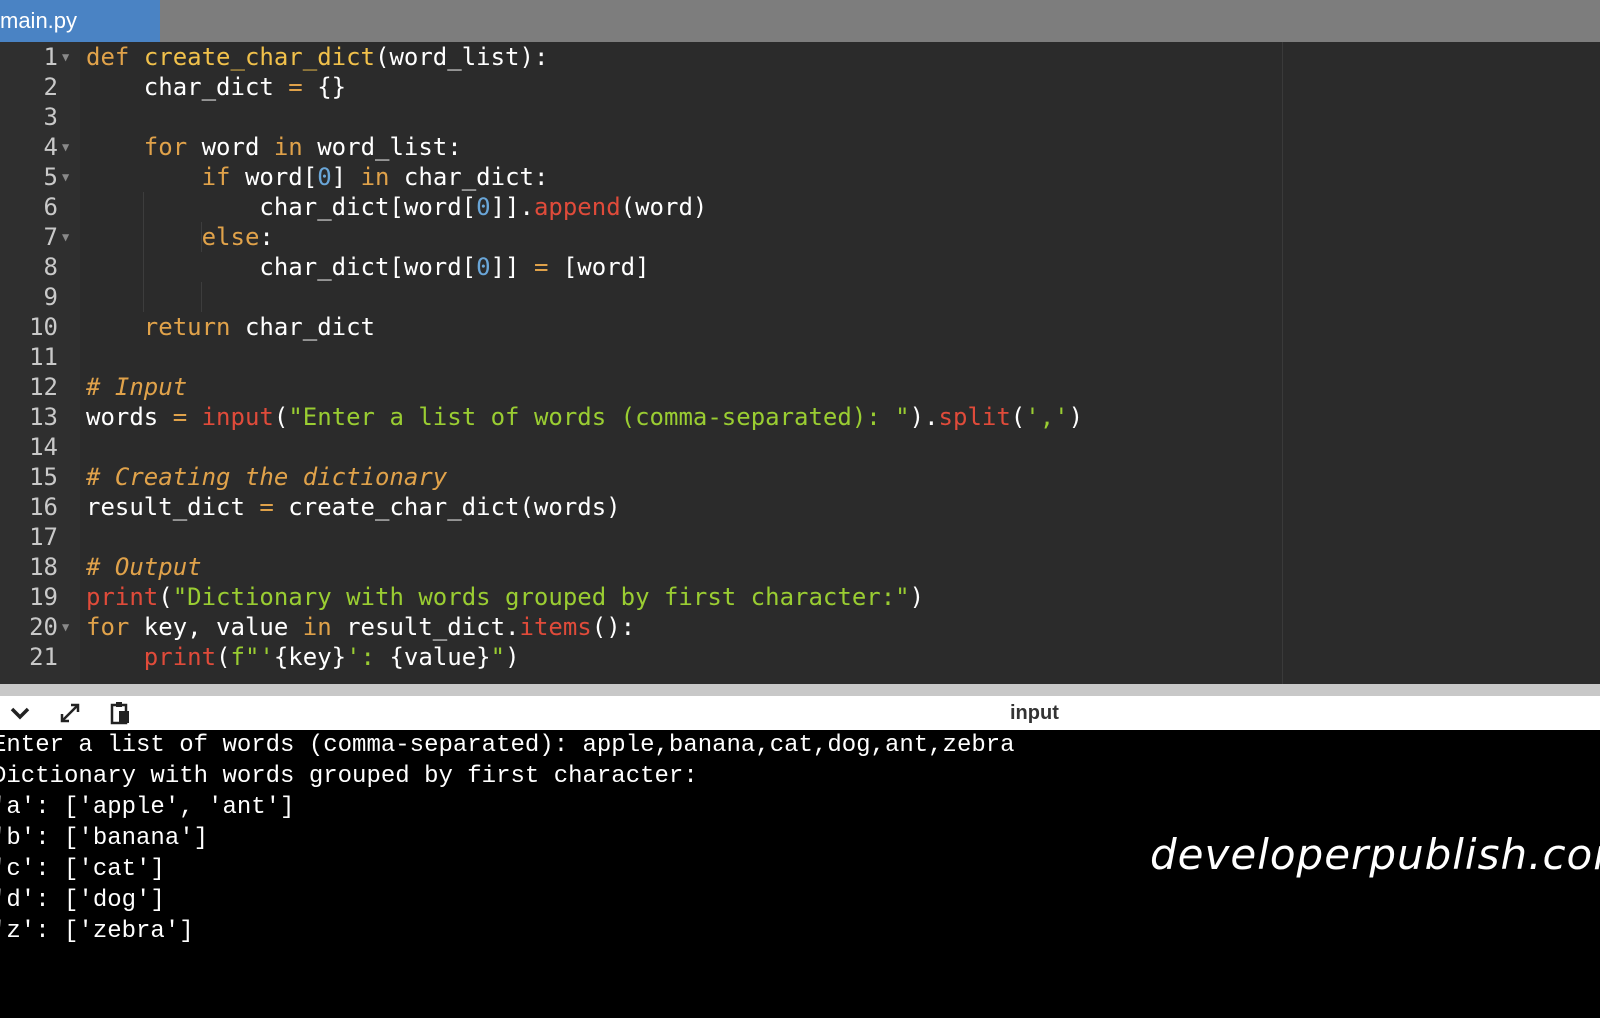 The height and width of the screenshot is (1018, 1600). What do you see at coordinates (800, 447) in the screenshot?
I see `code-line: 14` at bounding box center [800, 447].